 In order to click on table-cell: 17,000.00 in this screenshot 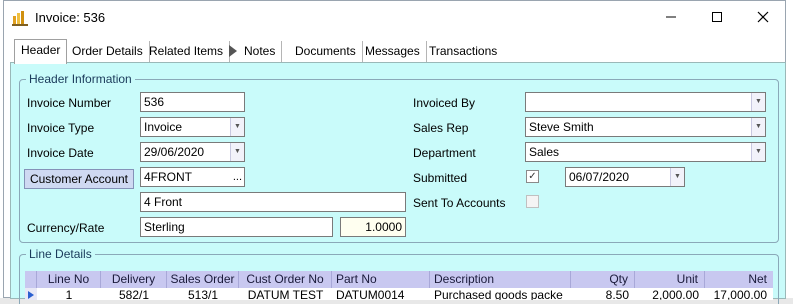, I will do `click(739, 294)`.